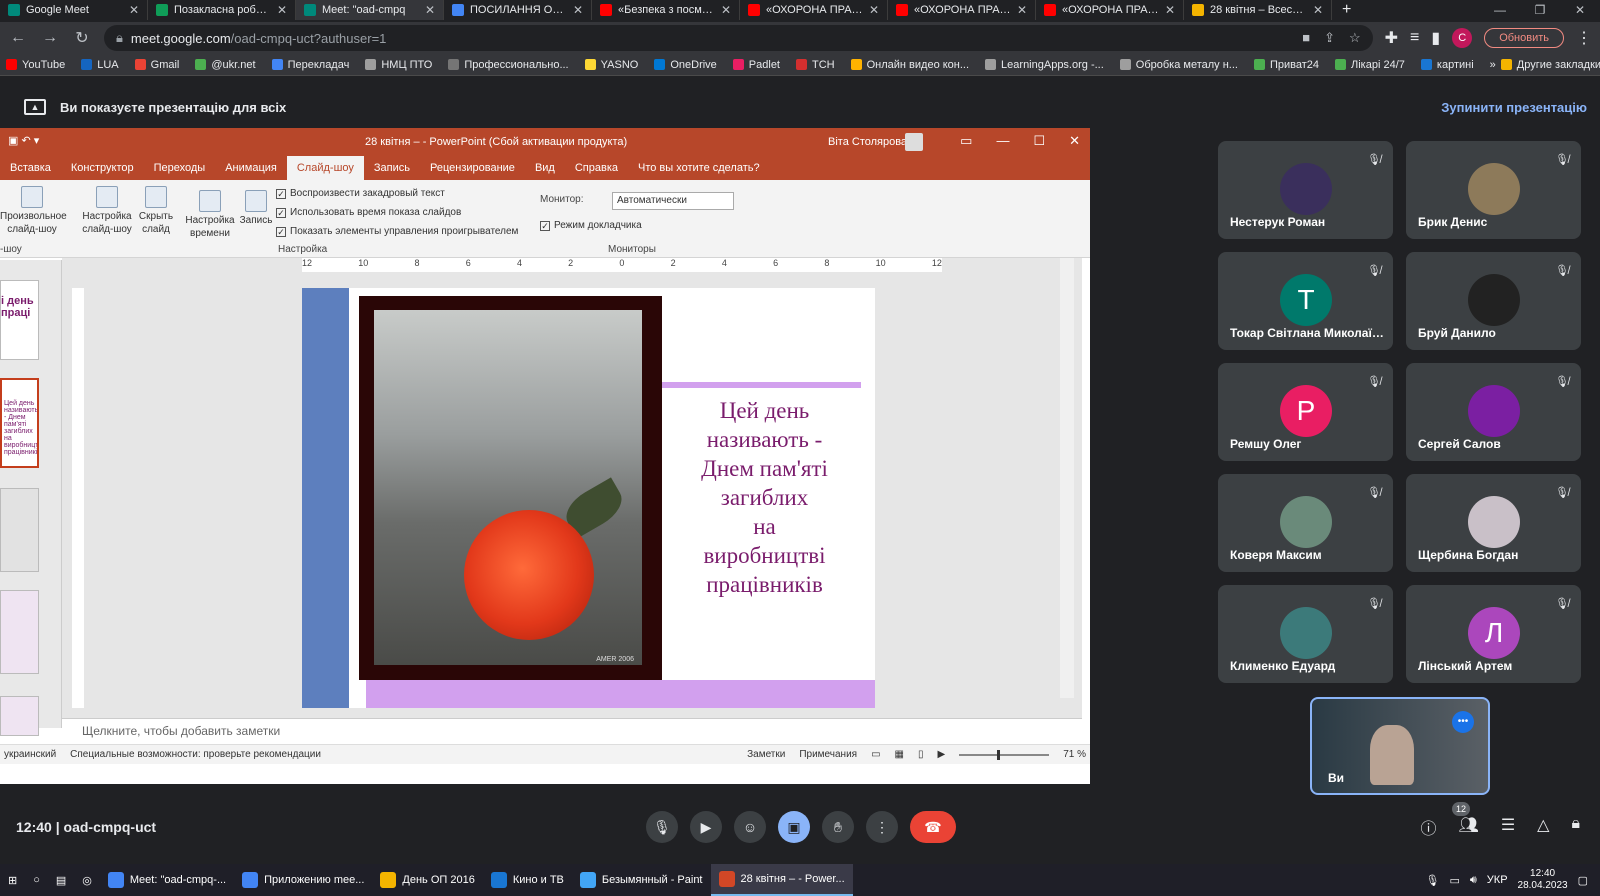 The height and width of the screenshot is (896, 1600). What do you see at coordinates (1583, 880) in the screenshot?
I see `notifications-icon: ▢` at bounding box center [1583, 880].